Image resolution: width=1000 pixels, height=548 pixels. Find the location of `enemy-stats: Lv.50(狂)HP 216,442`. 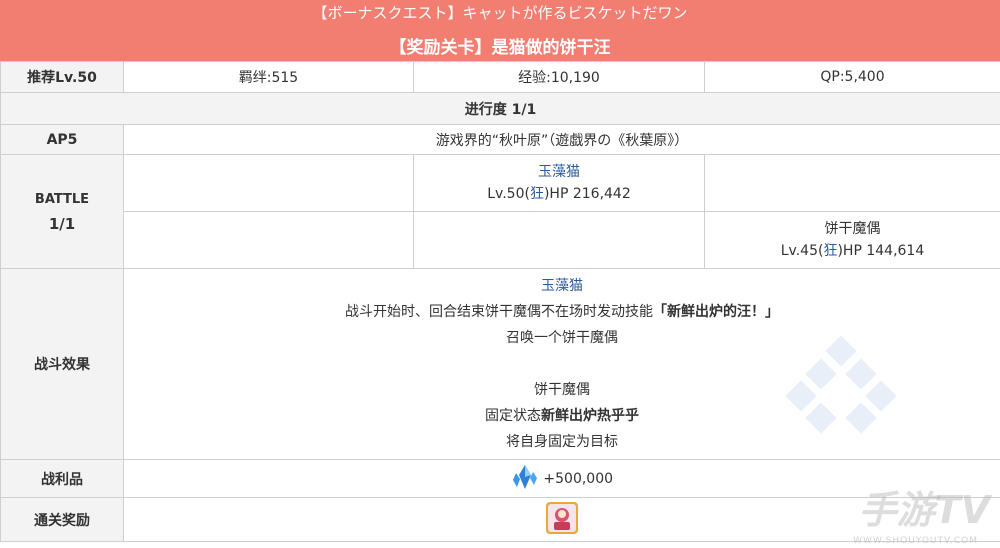

enemy-stats: Lv.50(狂)HP 216,442 is located at coordinates (559, 194).